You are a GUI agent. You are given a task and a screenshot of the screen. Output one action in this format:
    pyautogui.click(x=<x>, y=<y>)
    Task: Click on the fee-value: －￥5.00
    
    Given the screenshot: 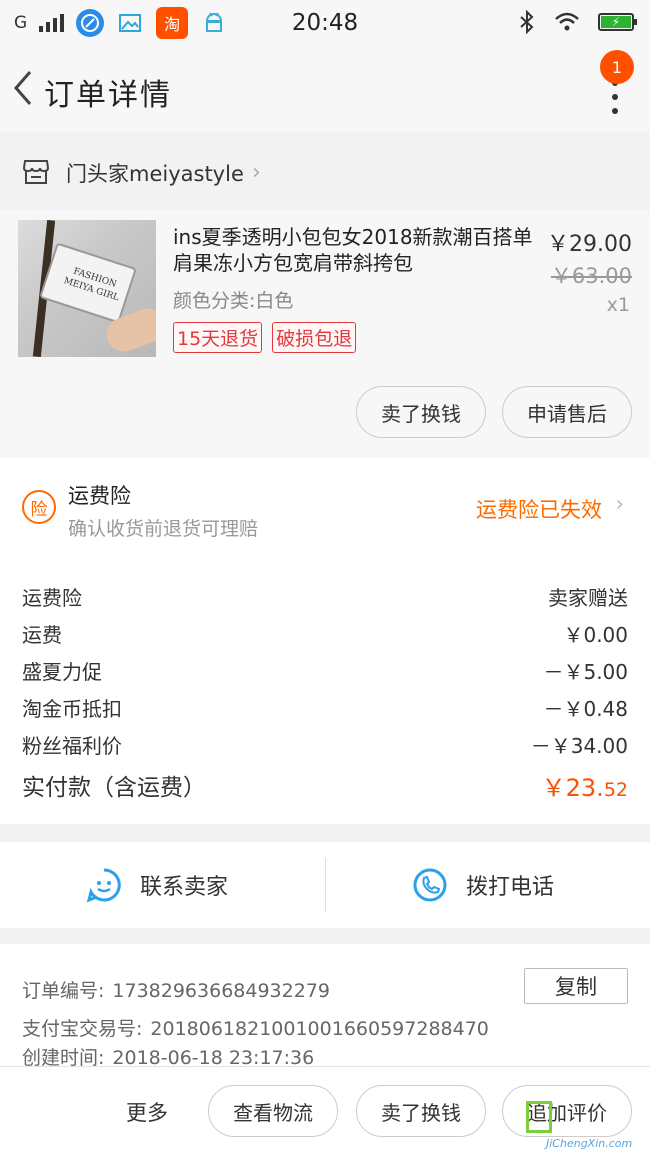 What is the action you would take?
    pyautogui.click(x=585, y=671)
    